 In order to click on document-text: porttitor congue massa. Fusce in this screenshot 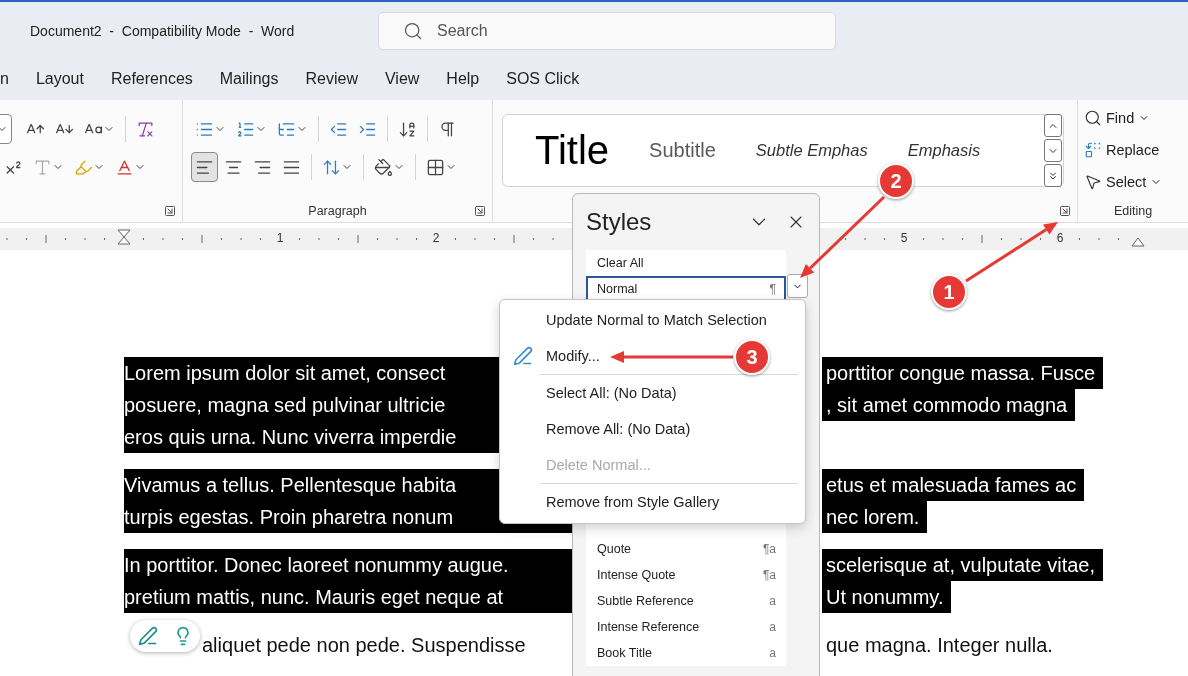, I will do `click(962, 373)`.